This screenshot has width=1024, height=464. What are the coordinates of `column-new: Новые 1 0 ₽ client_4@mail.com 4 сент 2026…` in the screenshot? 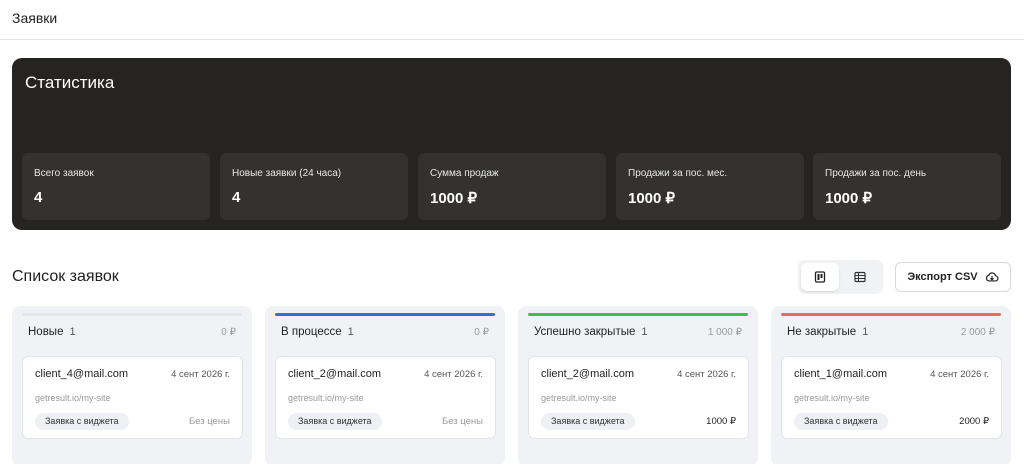 It's located at (132, 385).